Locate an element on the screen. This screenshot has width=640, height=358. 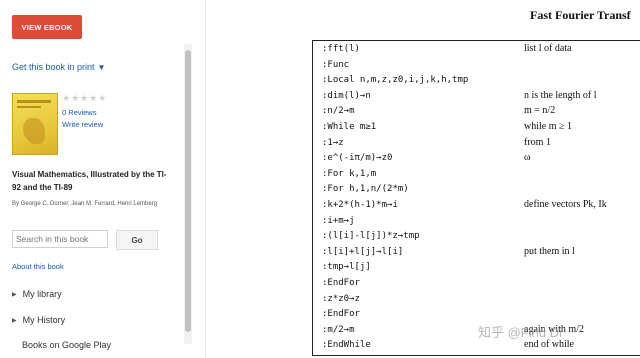
code-line: :For h,1,n/(2*m) is located at coordinates (365, 189).